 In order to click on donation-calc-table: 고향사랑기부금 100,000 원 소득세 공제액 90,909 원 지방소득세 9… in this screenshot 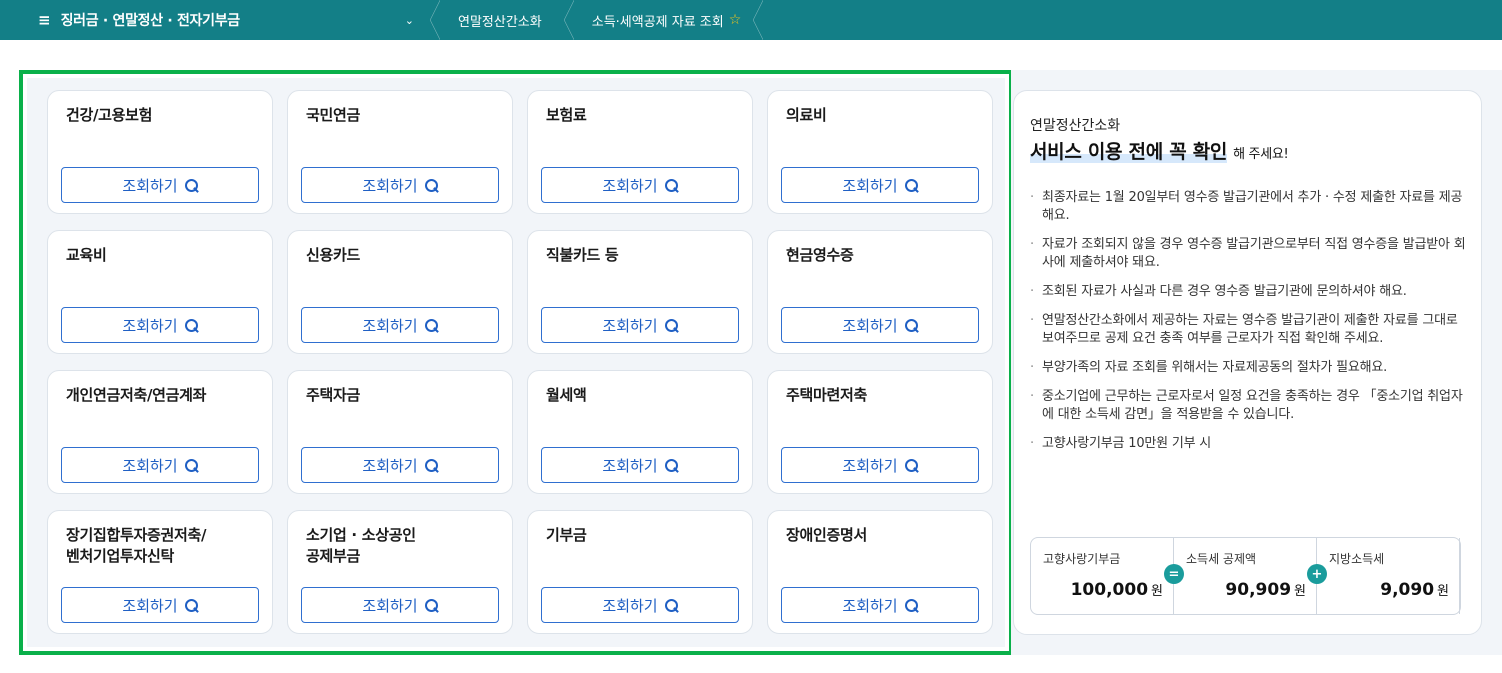, I will do `click(1245, 576)`.